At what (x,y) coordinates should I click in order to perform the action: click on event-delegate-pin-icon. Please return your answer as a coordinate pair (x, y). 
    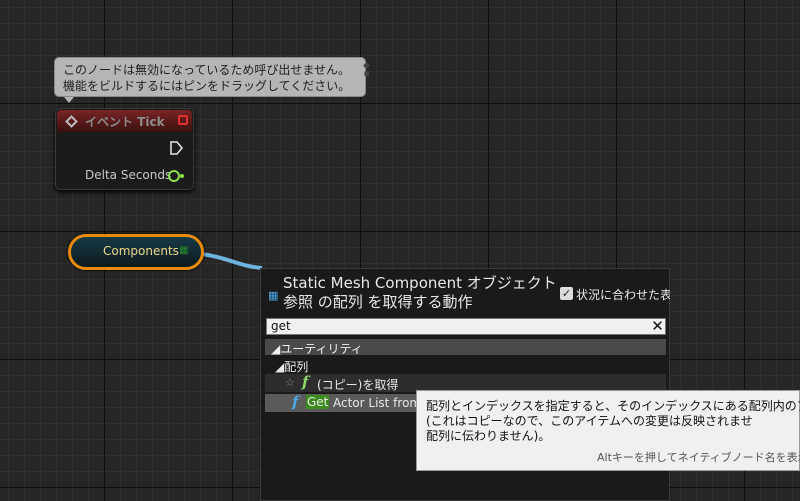
    Looking at the image, I should click on (183, 120).